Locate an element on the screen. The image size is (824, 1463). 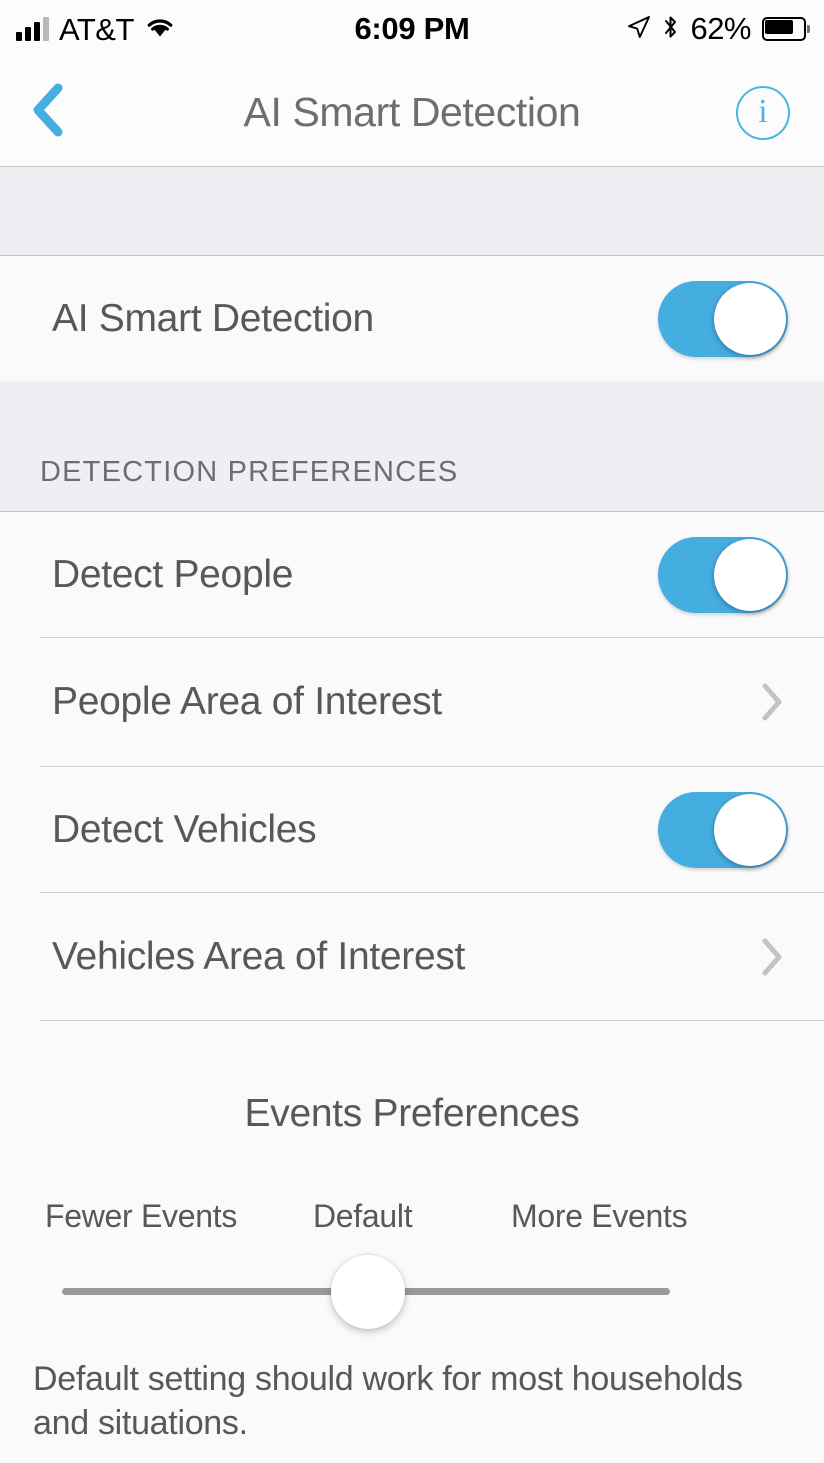
clock-label: 6:09 PM is located at coordinates (412, 28).